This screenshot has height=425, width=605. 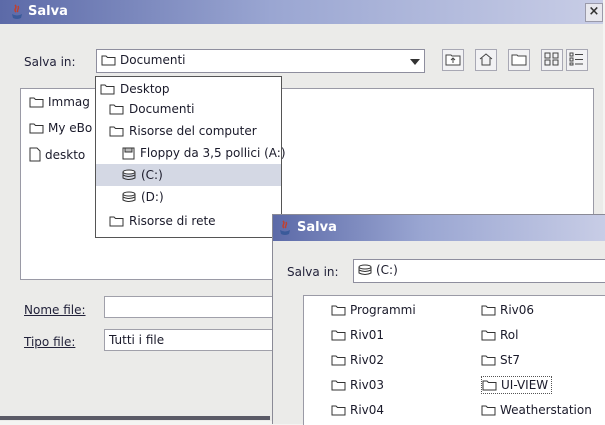 What do you see at coordinates (190, 340) in the screenshot?
I see `filetype-combo: Tutti i file` at bounding box center [190, 340].